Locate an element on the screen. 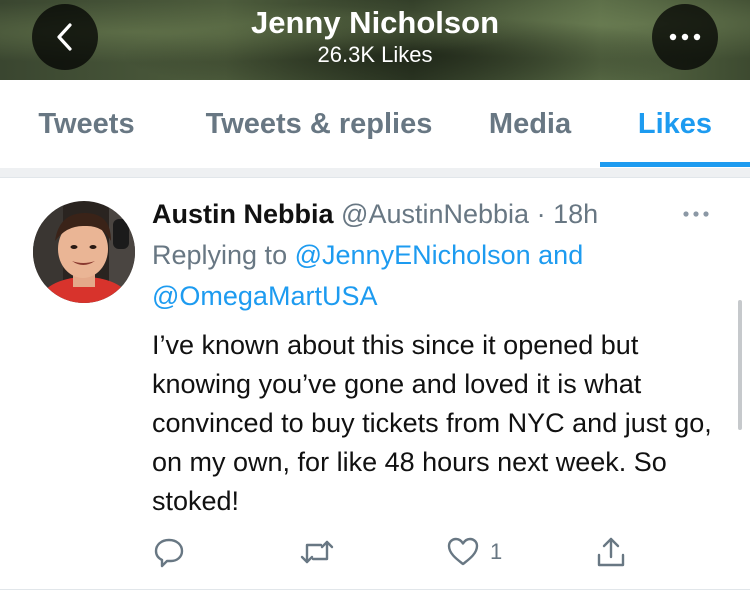  profile-tabs: Tweets Tweets & replies Media Likes is located at coordinates (375, 124).